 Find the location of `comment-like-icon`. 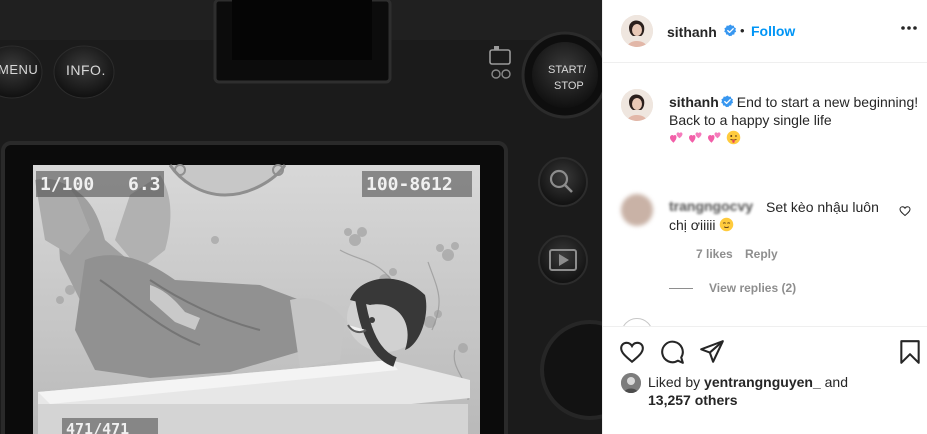

comment-like-icon is located at coordinates (905, 211).